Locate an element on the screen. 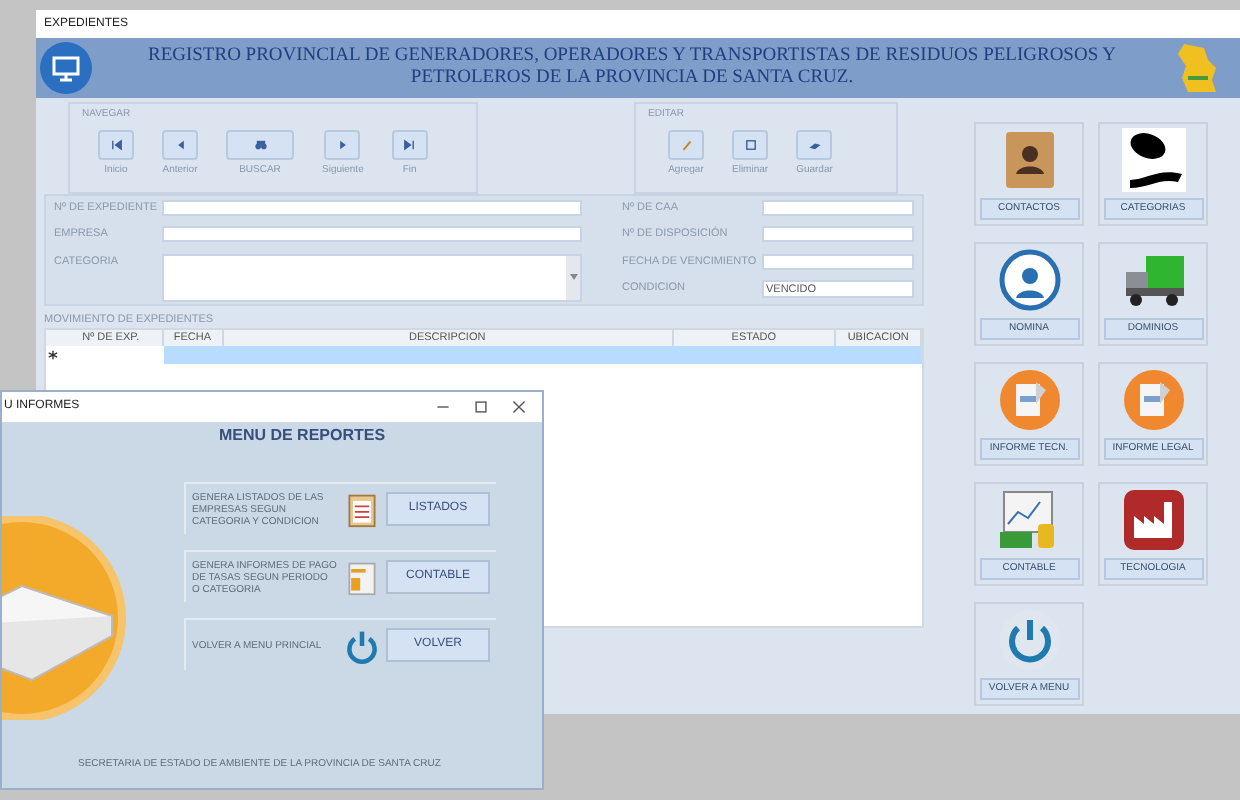 The image size is (1240, 800). minimize-icon is located at coordinates (443, 407).